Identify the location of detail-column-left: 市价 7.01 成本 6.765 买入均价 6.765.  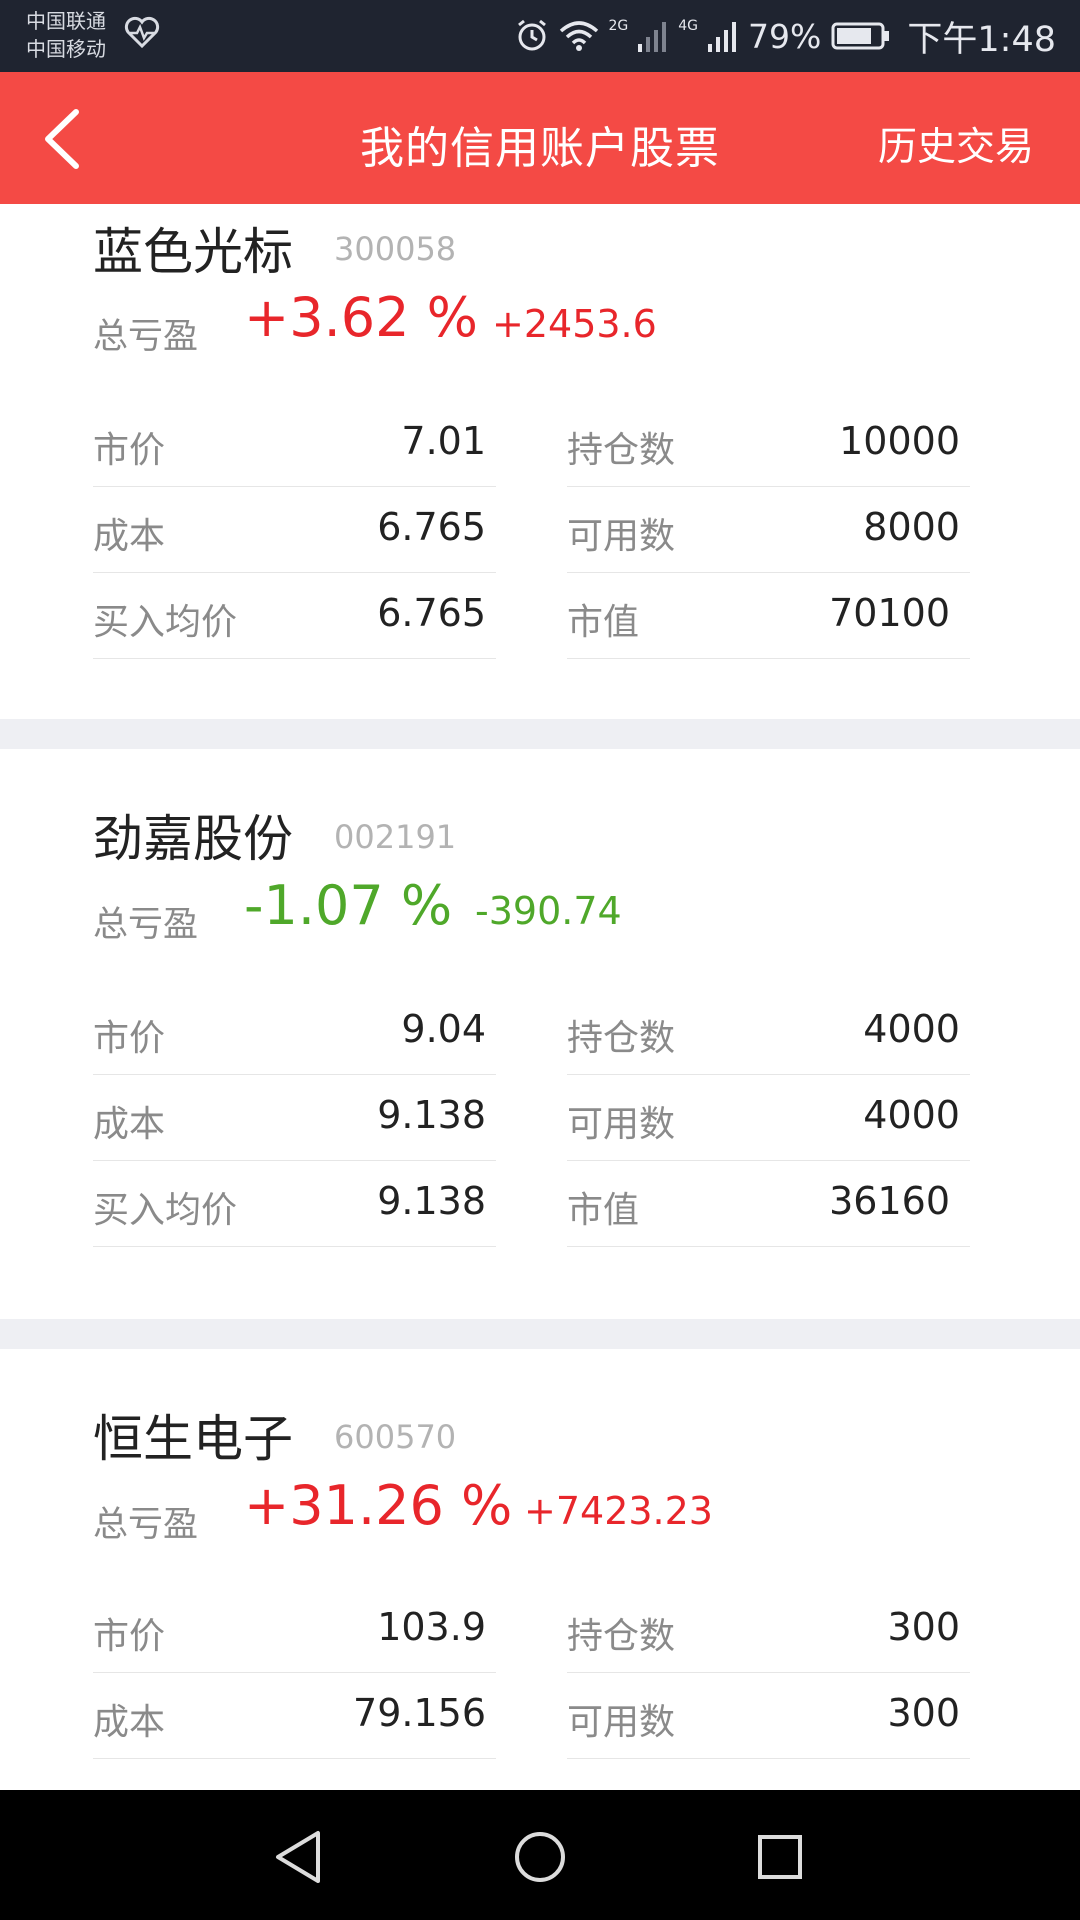
(294, 530).